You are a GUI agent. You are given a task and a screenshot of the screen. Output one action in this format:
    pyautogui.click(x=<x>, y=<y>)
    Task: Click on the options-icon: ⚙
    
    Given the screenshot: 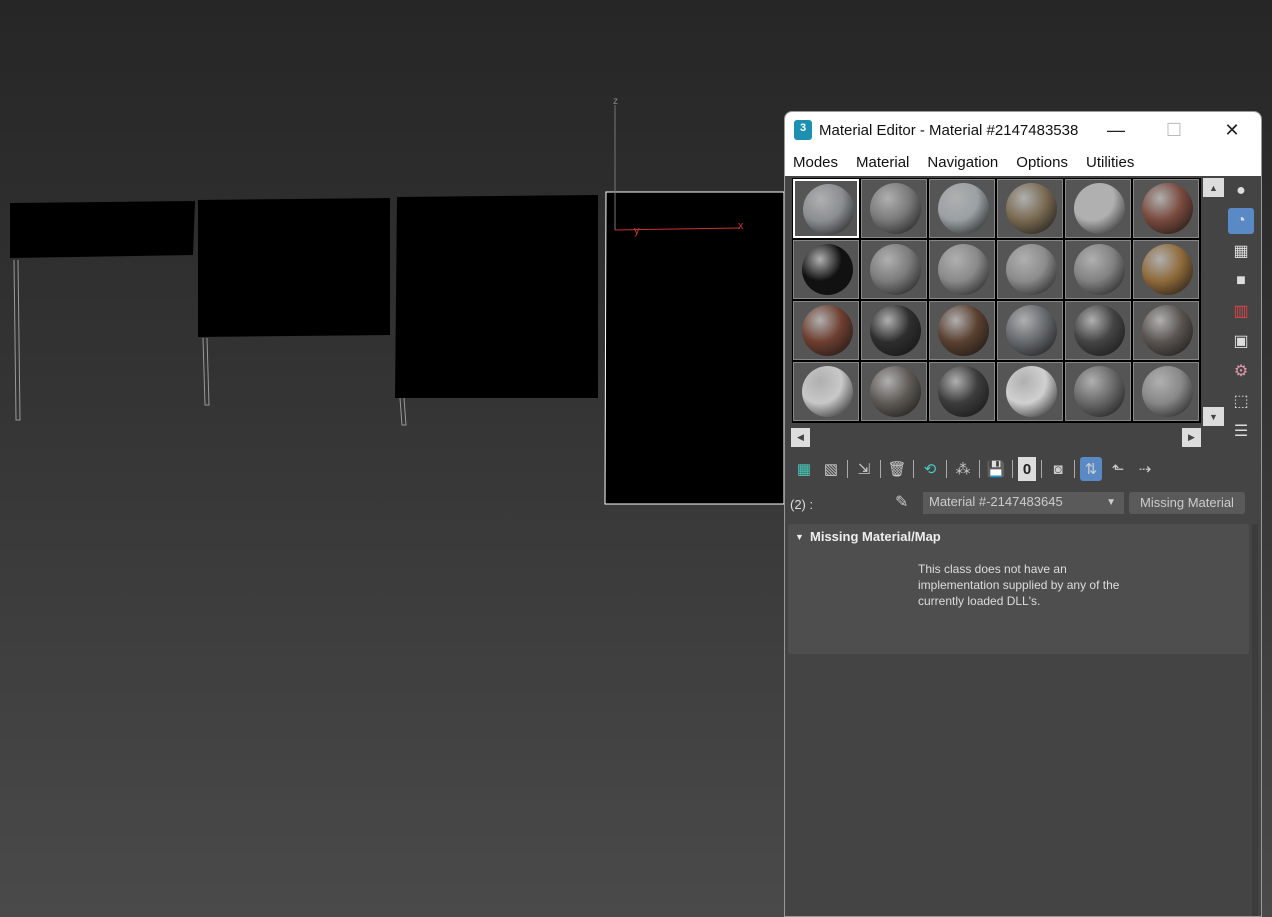 What is the action you would take?
    pyautogui.click(x=1241, y=371)
    